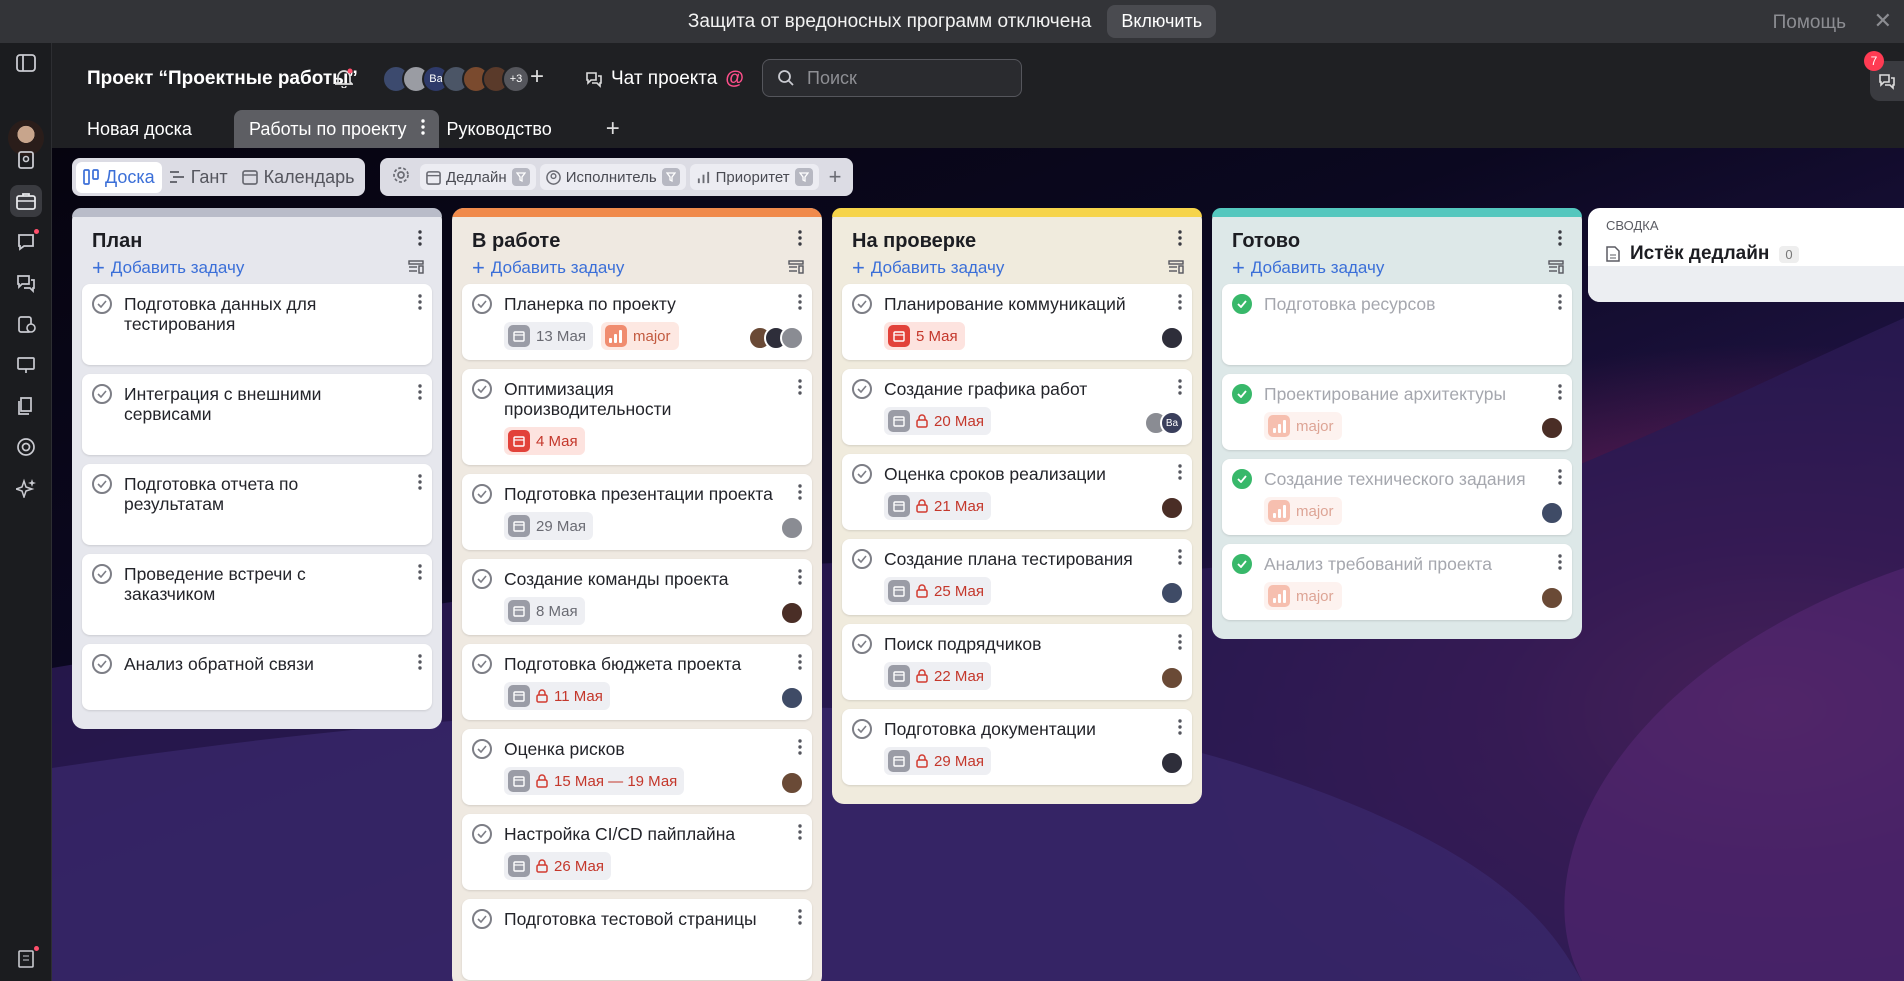  Describe the element at coordinates (835, 177) in the screenshot. I see `add-filter-button: +` at that location.